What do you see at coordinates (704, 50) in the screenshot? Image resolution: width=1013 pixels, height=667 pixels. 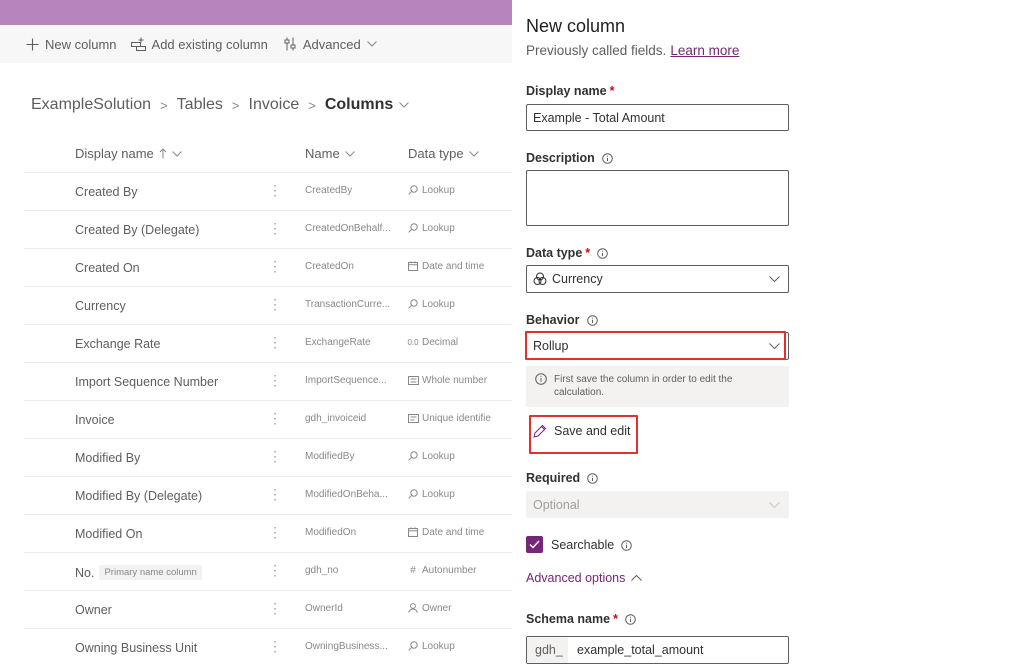 I see `learn-more-link: Learn more` at bounding box center [704, 50].